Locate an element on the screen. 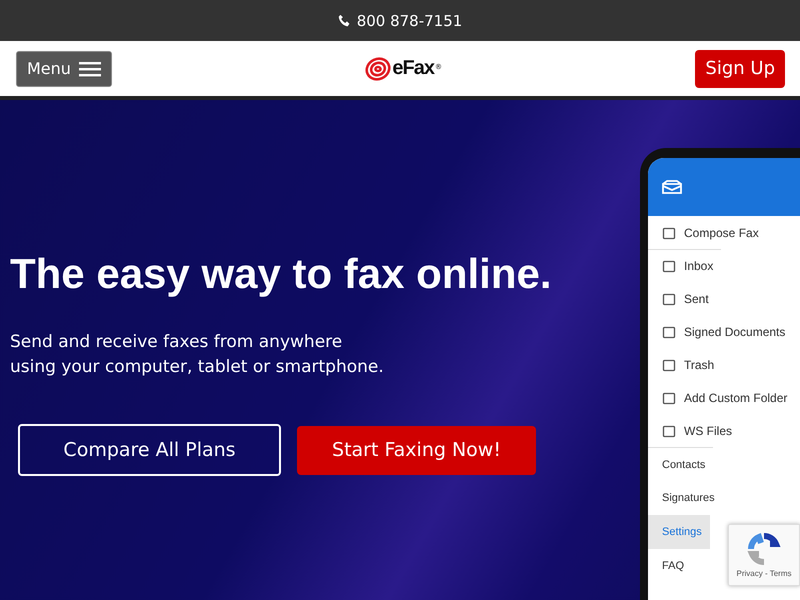 This screenshot has width=800, height=600. phone-icon is located at coordinates (344, 20).